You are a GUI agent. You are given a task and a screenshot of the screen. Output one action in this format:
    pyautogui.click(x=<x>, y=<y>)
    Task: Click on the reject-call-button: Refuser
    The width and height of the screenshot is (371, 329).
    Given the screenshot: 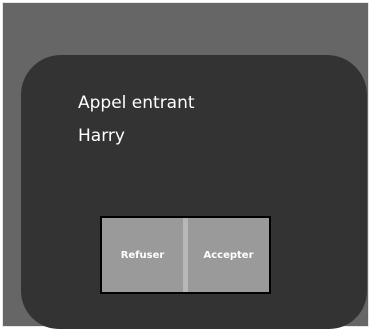 What is the action you would take?
    pyautogui.click(x=142, y=255)
    